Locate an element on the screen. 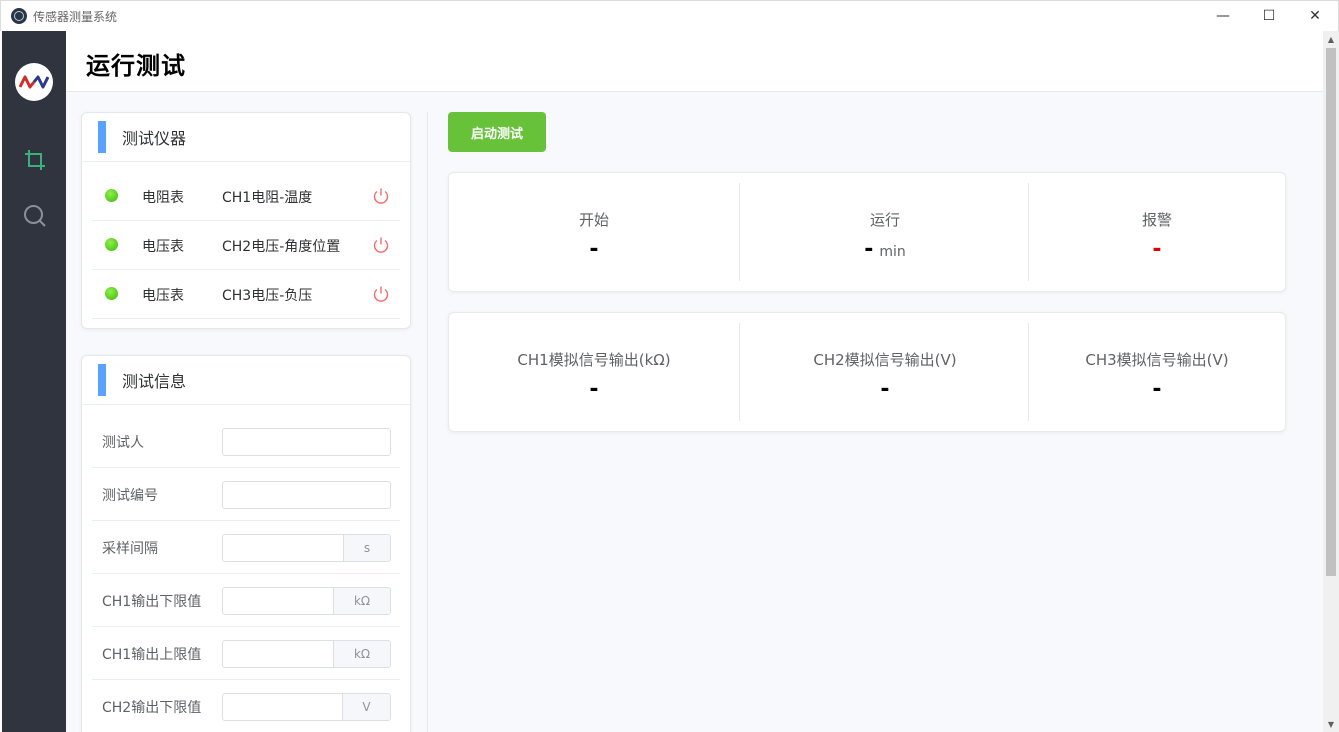  ch1-lower-input: kΩ is located at coordinates (306, 601).